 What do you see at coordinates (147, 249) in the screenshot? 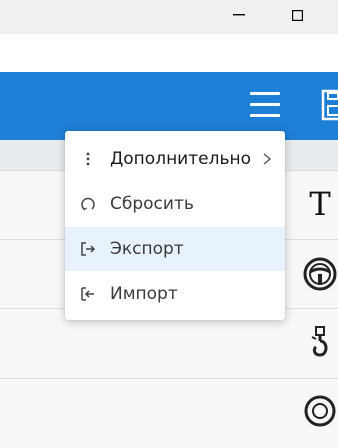
I see `menu-item-label: Экспорт` at bounding box center [147, 249].